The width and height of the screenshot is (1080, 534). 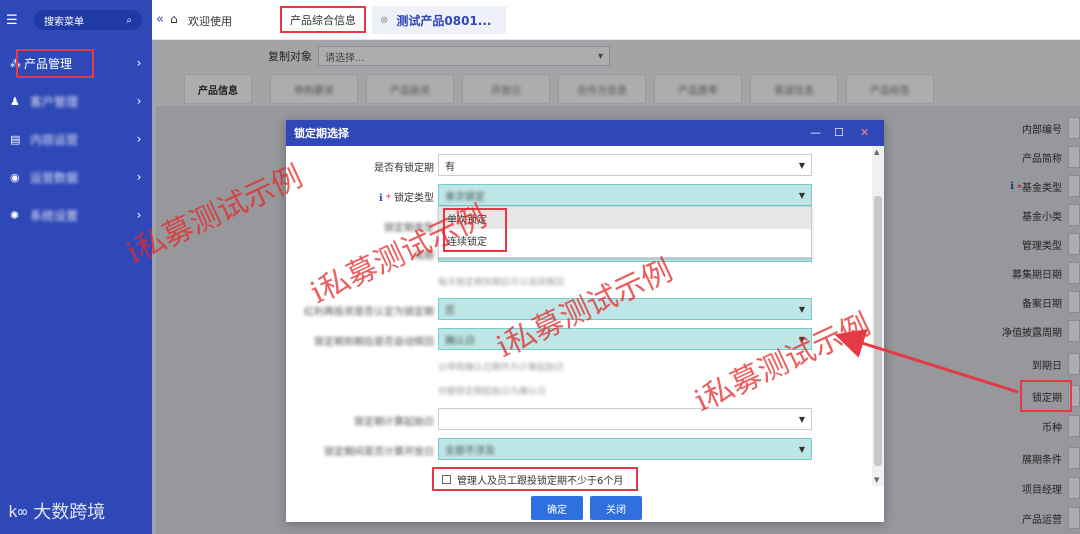 I want to click on document-icon: ▤, so click(x=15, y=139).